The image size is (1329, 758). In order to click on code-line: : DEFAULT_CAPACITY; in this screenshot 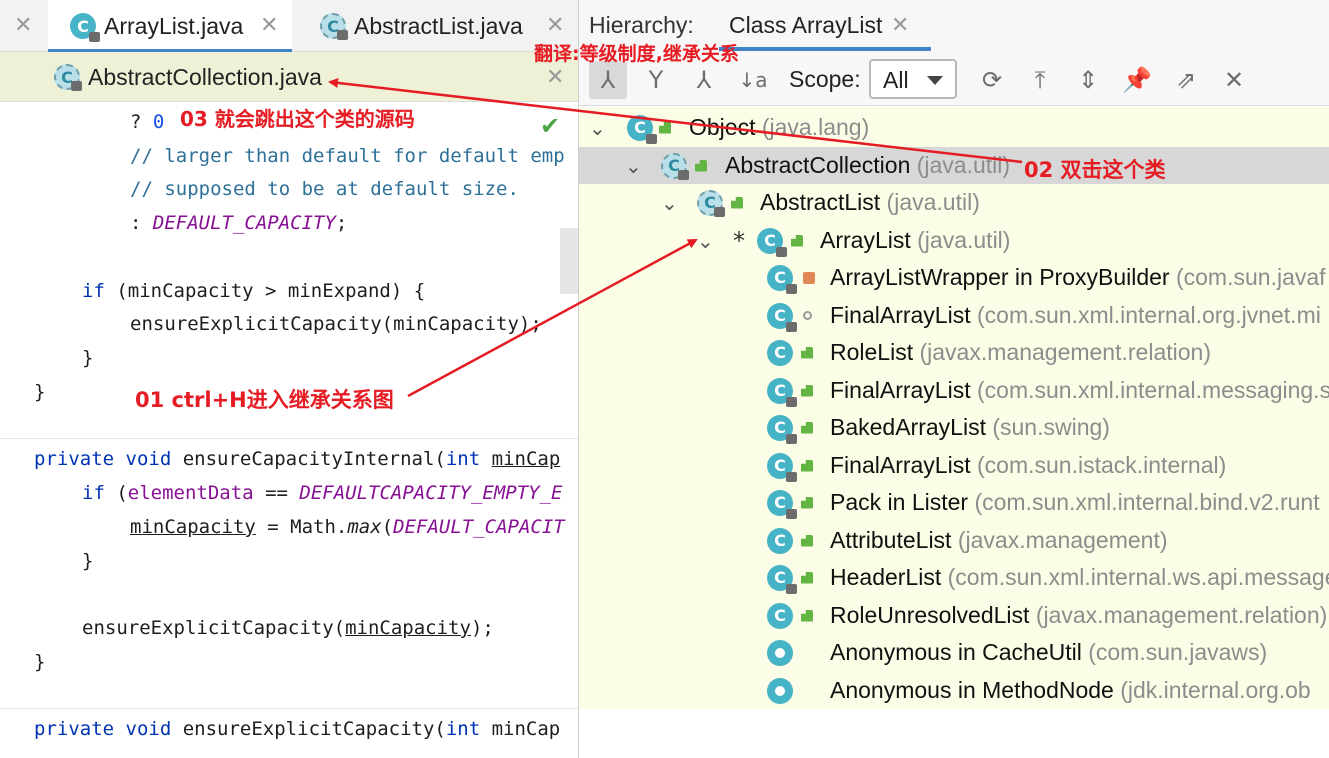, I will do `click(239, 223)`.